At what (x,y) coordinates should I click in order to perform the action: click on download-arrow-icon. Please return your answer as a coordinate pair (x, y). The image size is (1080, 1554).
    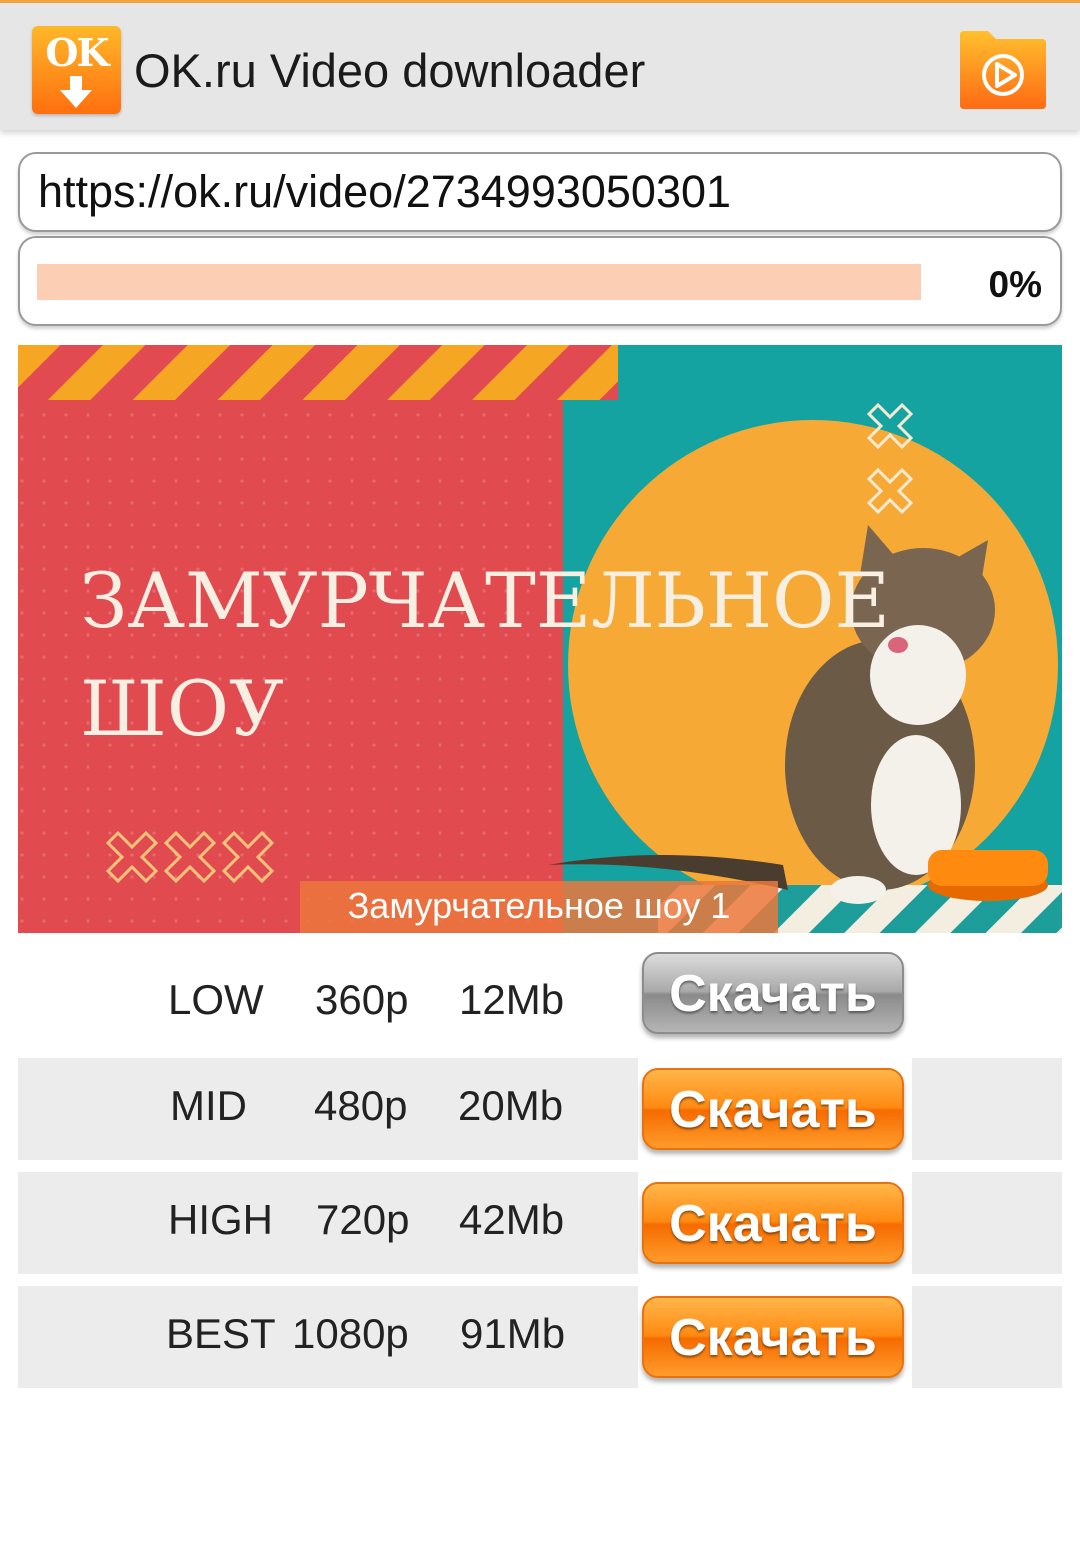
    Looking at the image, I should click on (76, 92).